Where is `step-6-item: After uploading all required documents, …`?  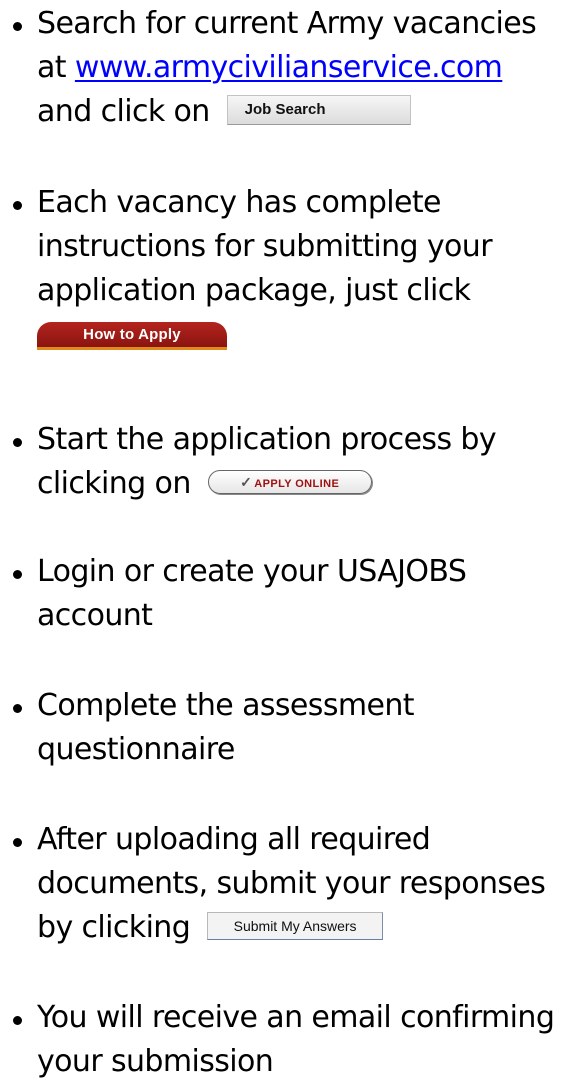
step-6-item: After uploading all required documents, … is located at coordinates (293, 884).